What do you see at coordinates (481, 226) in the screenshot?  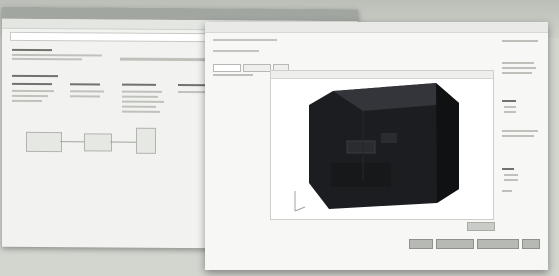 I see `viewer-action-button` at bounding box center [481, 226].